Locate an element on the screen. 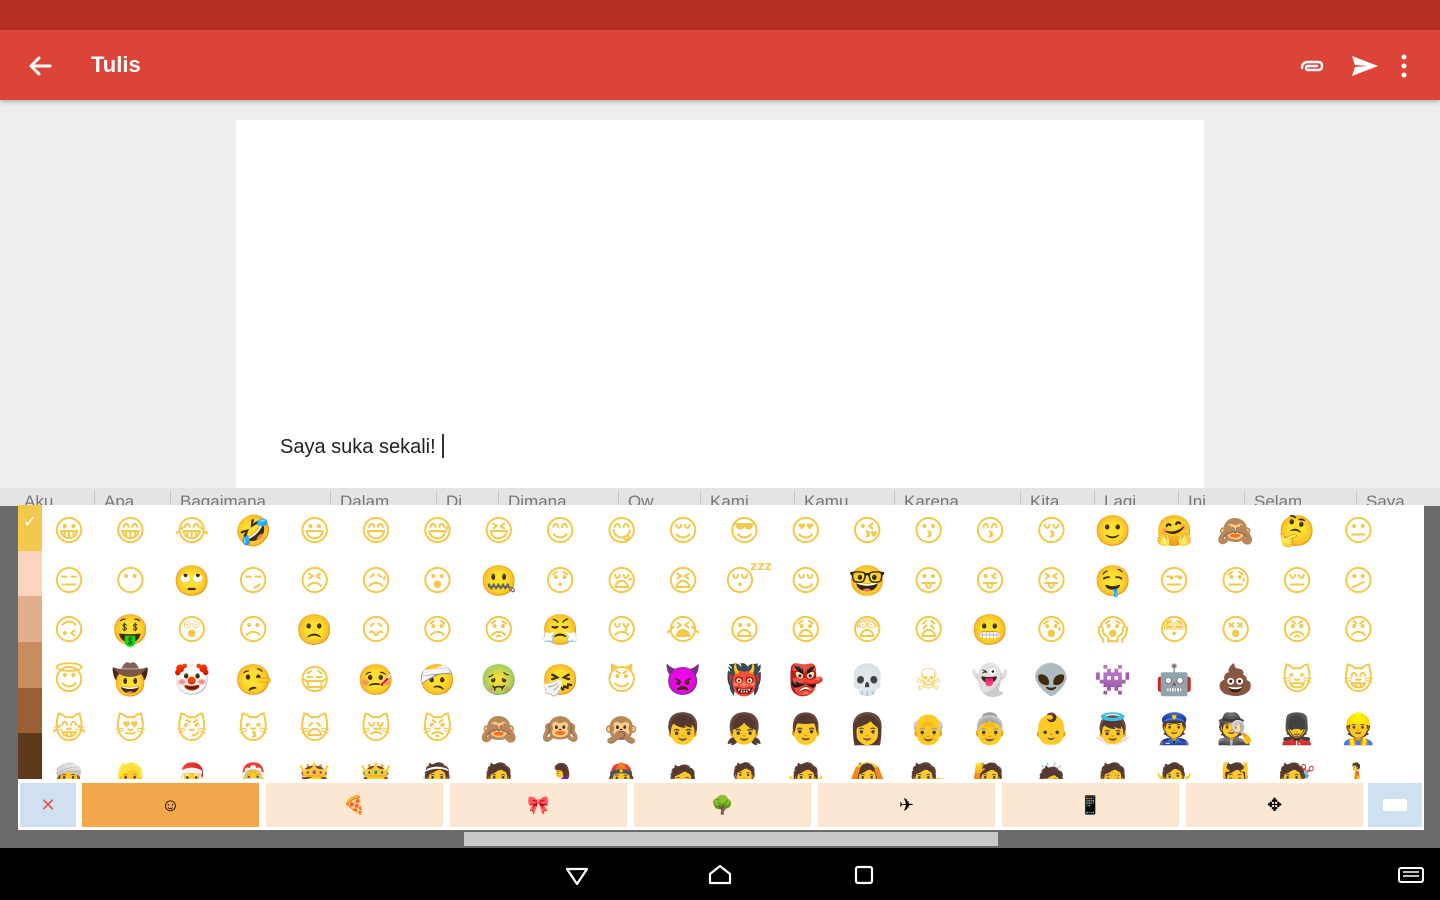 This screenshot has width=1440, height=900. emoji-key: 👦 is located at coordinates (683, 730).